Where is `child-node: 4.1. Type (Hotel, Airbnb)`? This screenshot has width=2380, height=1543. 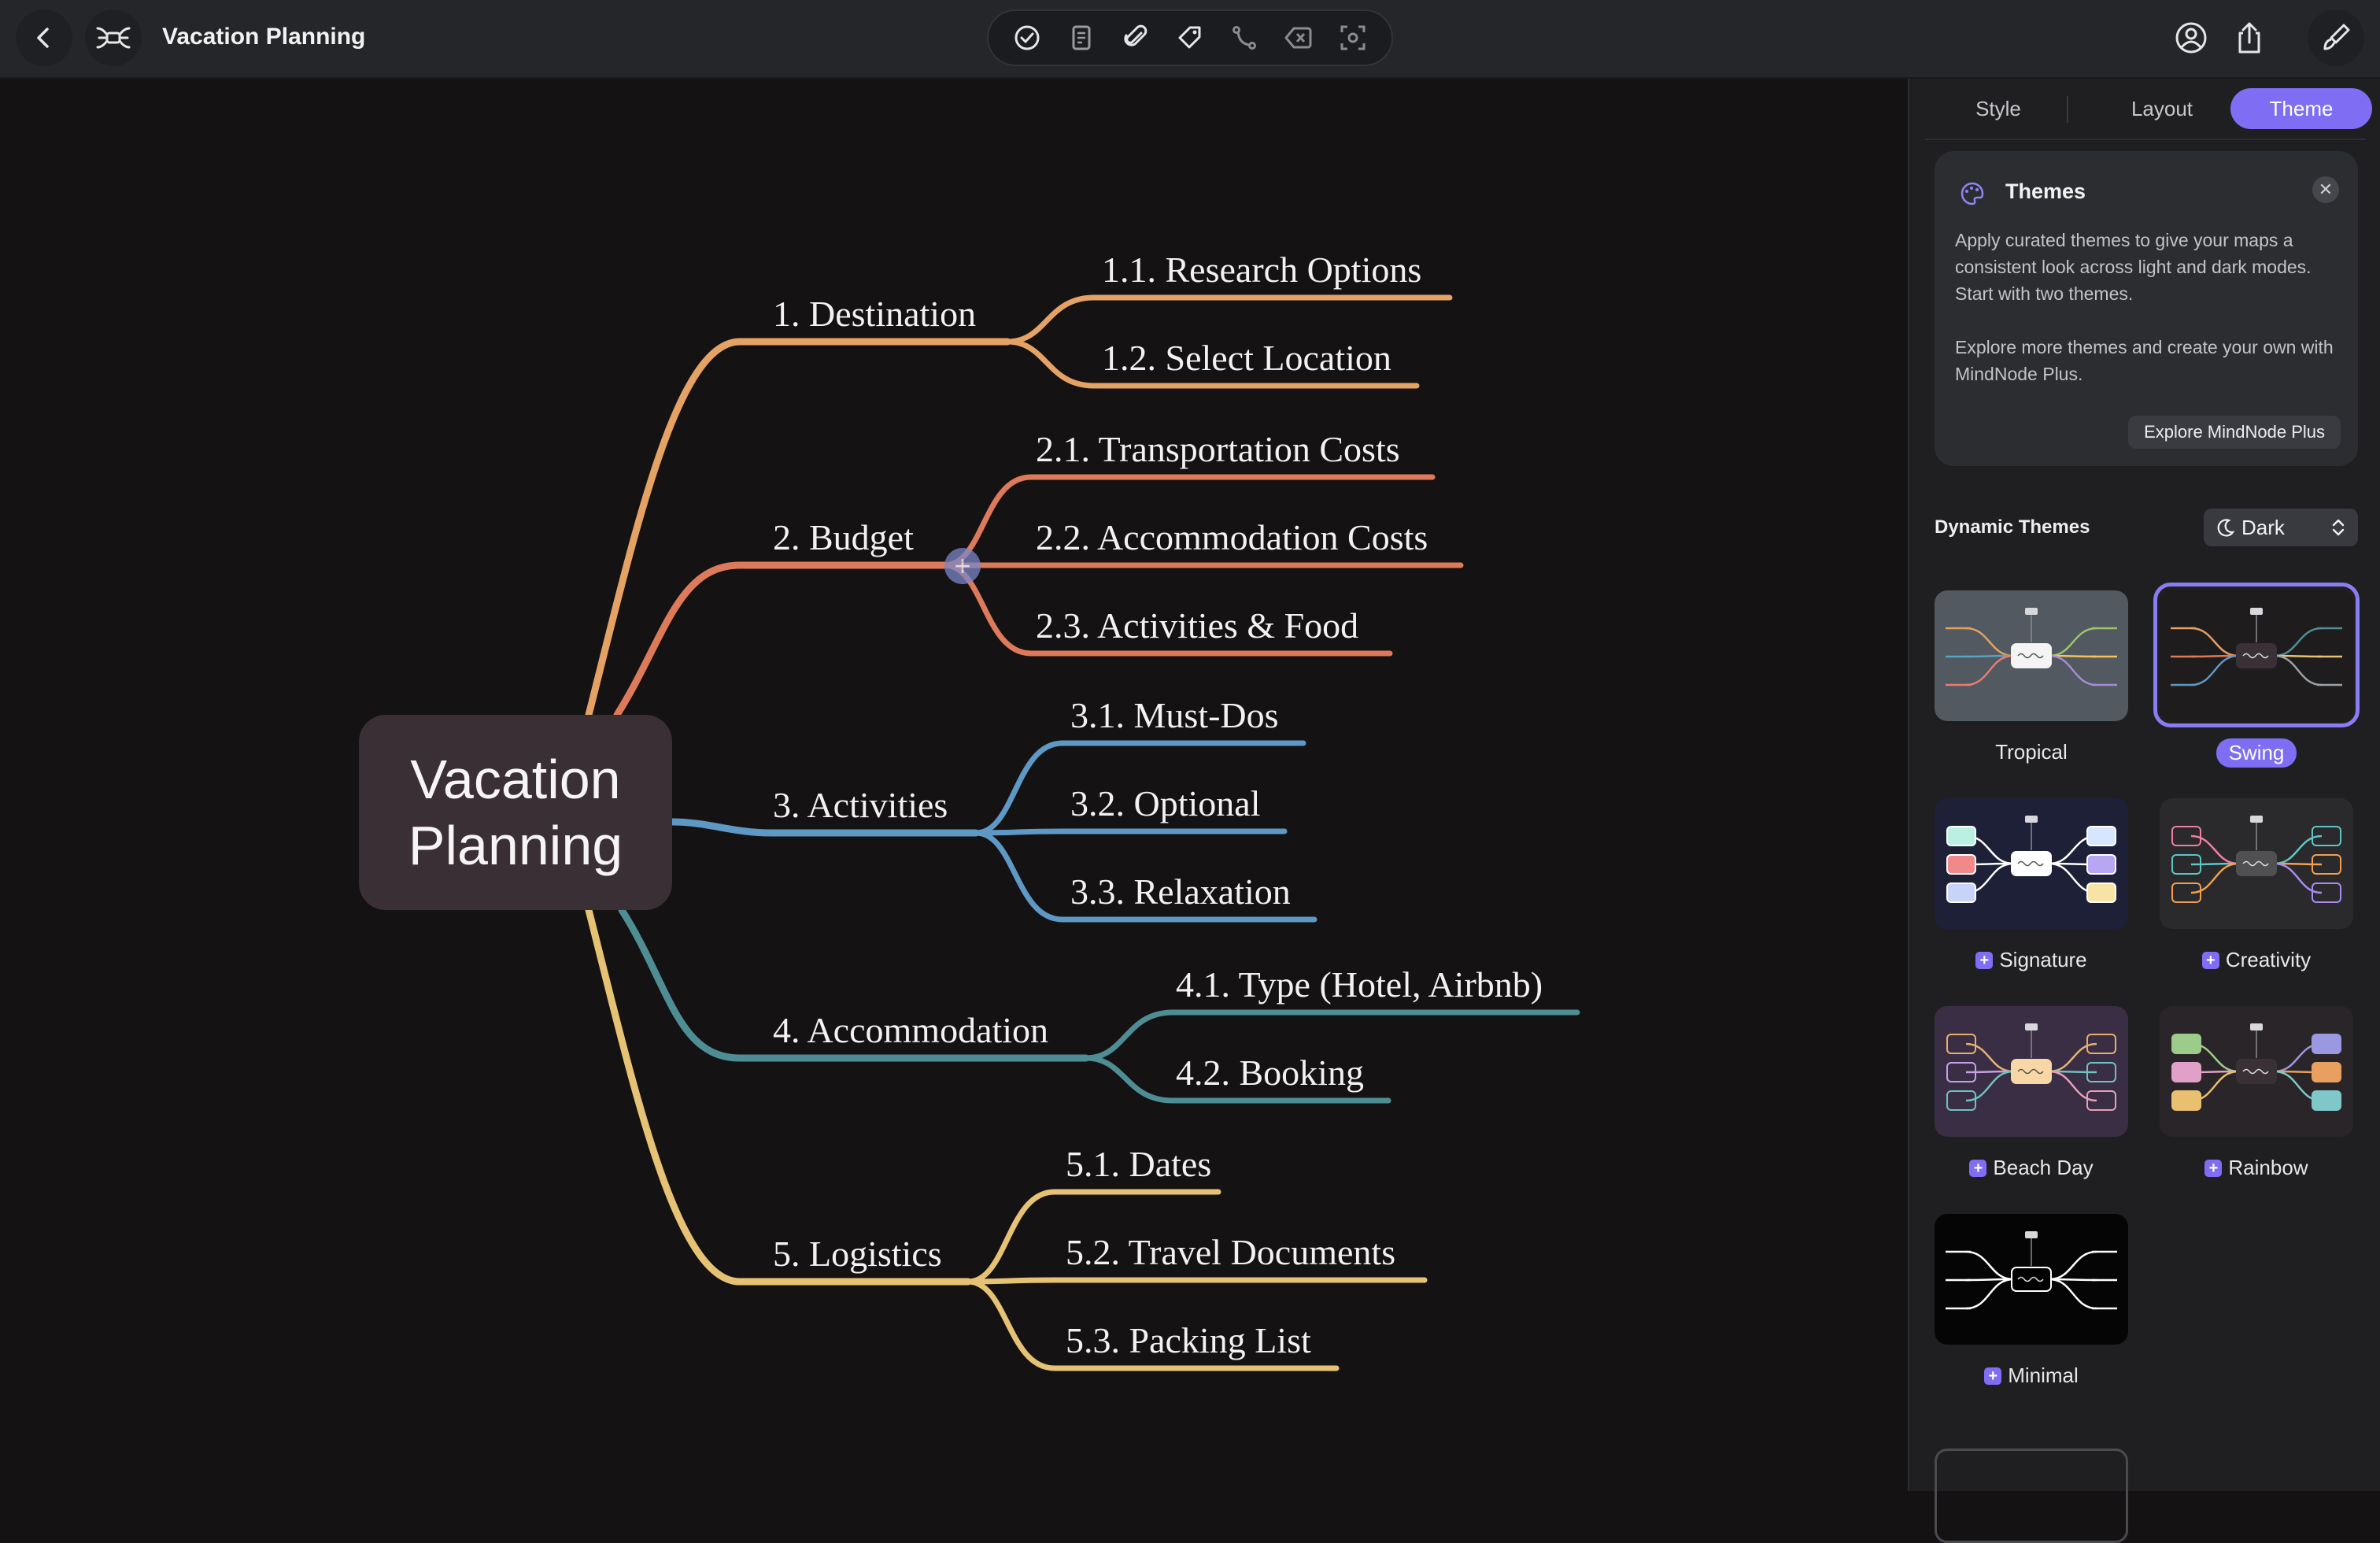
child-node: 4.1. Type (Hotel, Airbnb) is located at coordinates (1359, 985).